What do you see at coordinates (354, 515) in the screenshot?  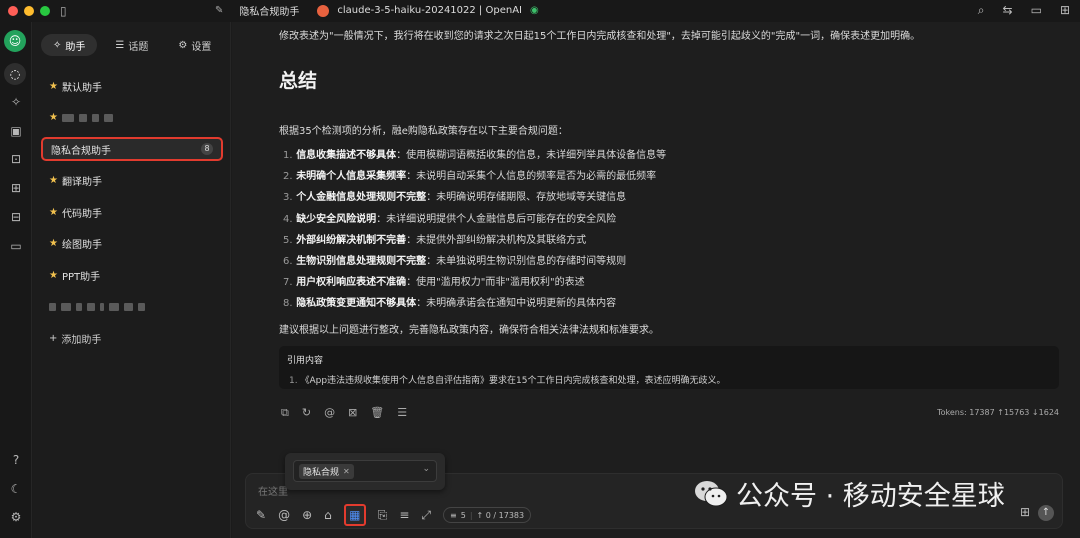 I see `knowledge-base-icon: ▦` at bounding box center [354, 515].